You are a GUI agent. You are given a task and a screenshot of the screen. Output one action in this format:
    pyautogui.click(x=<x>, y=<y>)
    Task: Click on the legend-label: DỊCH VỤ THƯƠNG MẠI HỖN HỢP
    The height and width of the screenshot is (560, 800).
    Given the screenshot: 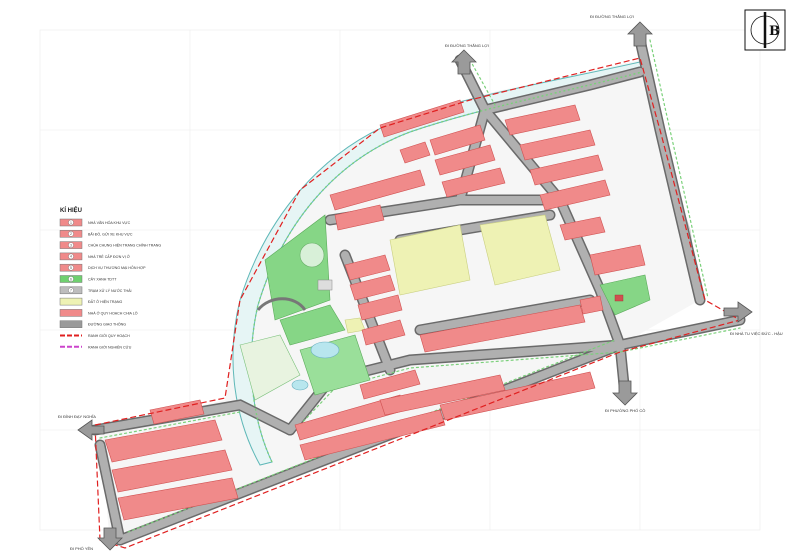 What is the action you would take?
    pyautogui.click(x=117, y=267)
    